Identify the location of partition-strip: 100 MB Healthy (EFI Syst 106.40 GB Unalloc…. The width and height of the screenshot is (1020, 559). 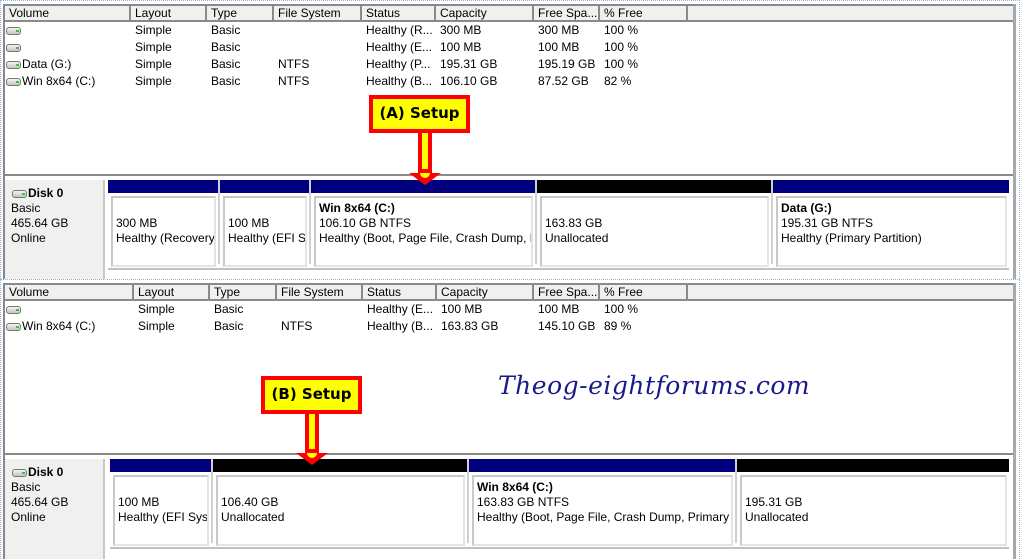
(559, 504).